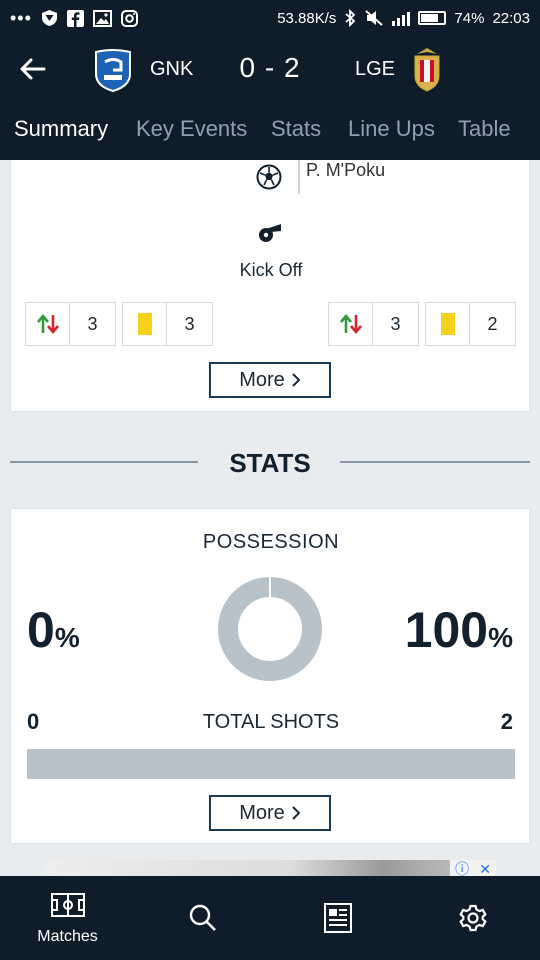 This screenshot has width=540, height=960. What do you see at coordinates (271, 270) in the screenshot?
I see `kickoff-label: Kick Off` at bounding box center [271, 270].